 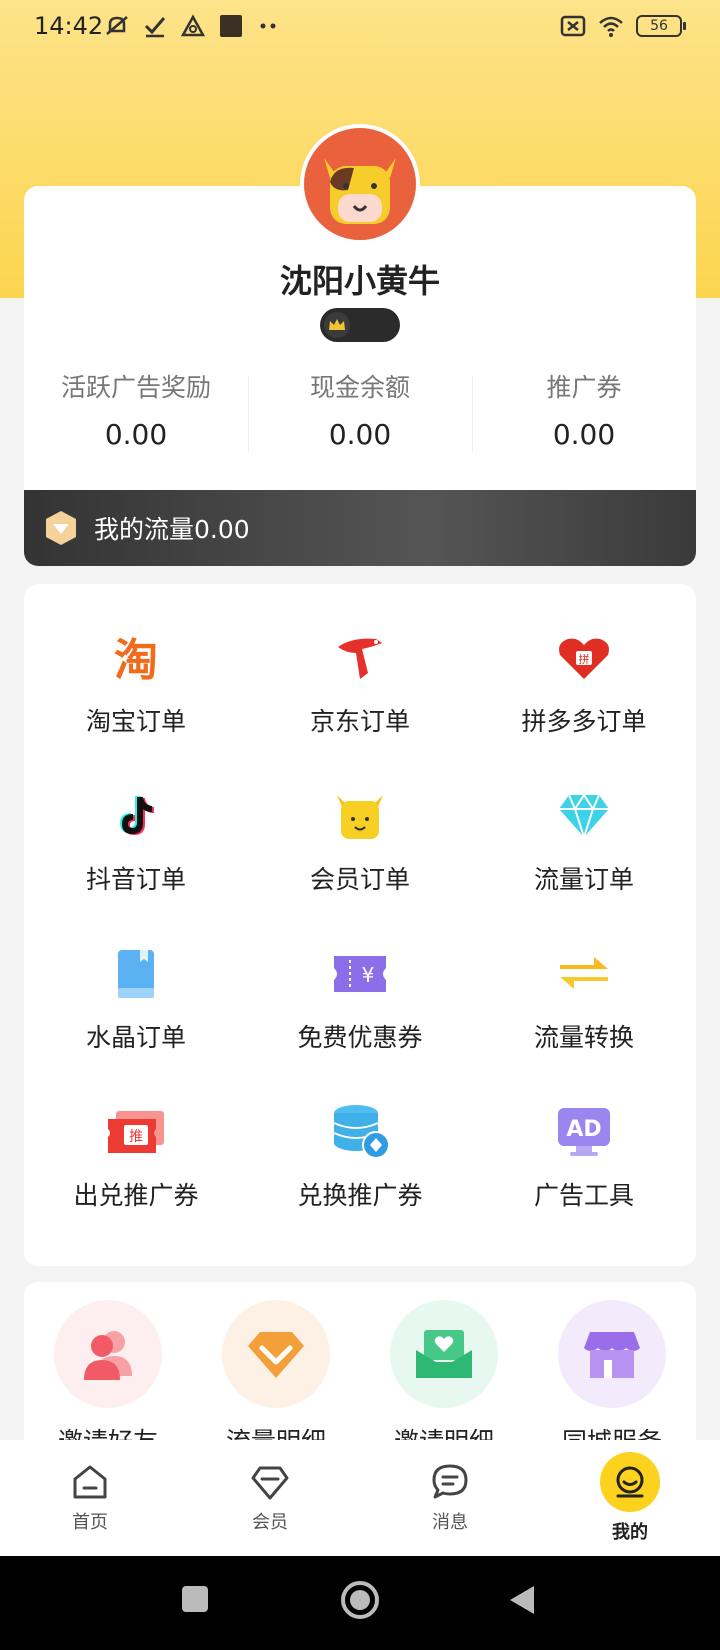 What do you see at coordinates (630, 1482) in the screenshot?
I see `profile-icon` at bounding box center [630, 1482].